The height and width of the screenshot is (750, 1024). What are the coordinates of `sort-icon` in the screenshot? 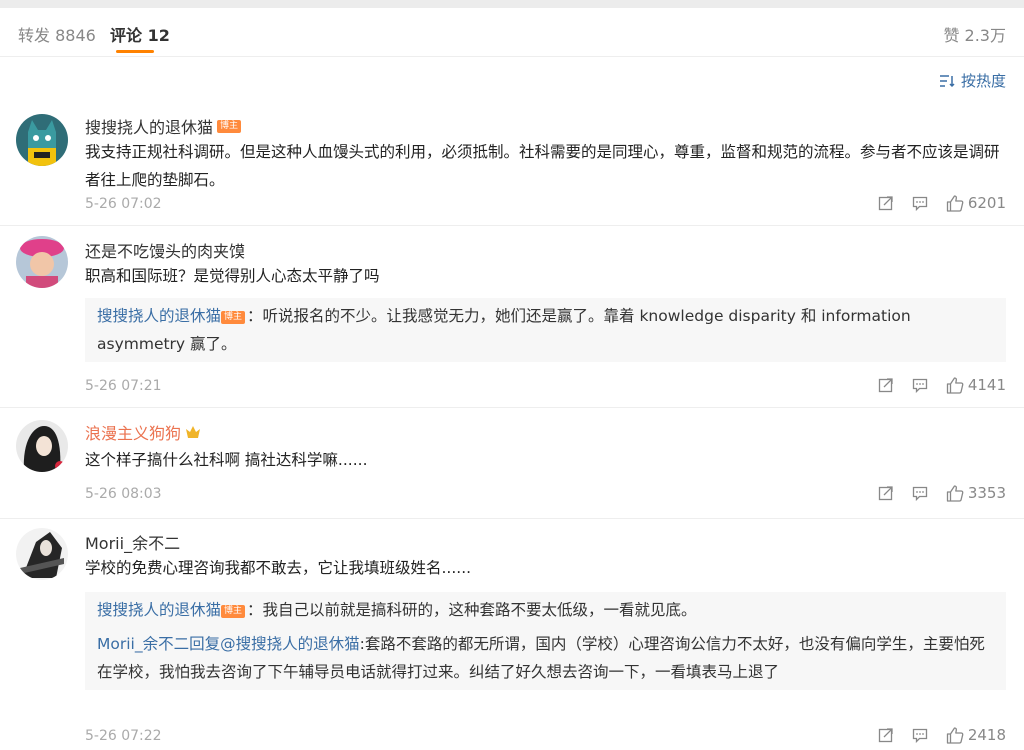 It's located at (947, 80).